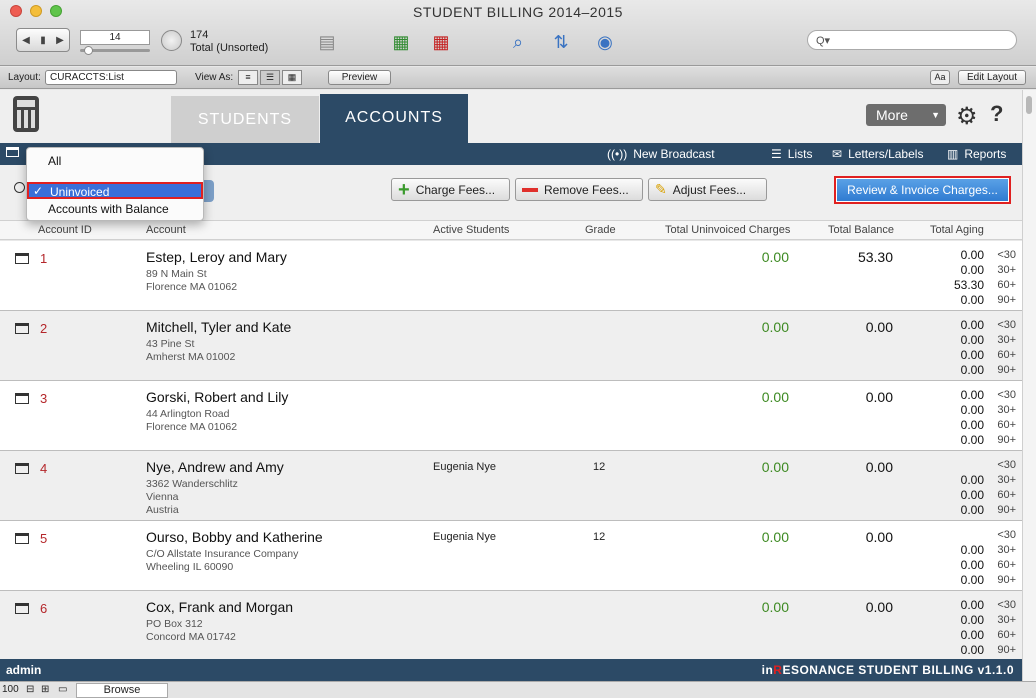  I want to click on account-name: Ourso, Bobby and Katherine, so click(234, 537).